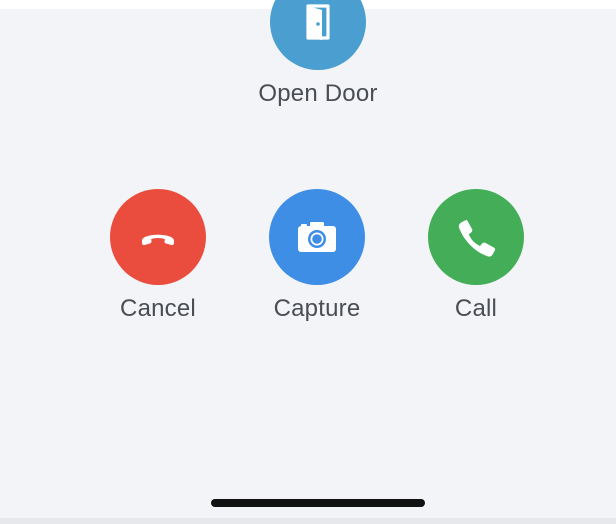  Describe the element at coordinates (158, 308) in the screenshot. I see `cancel-label: Cancel` at that location.